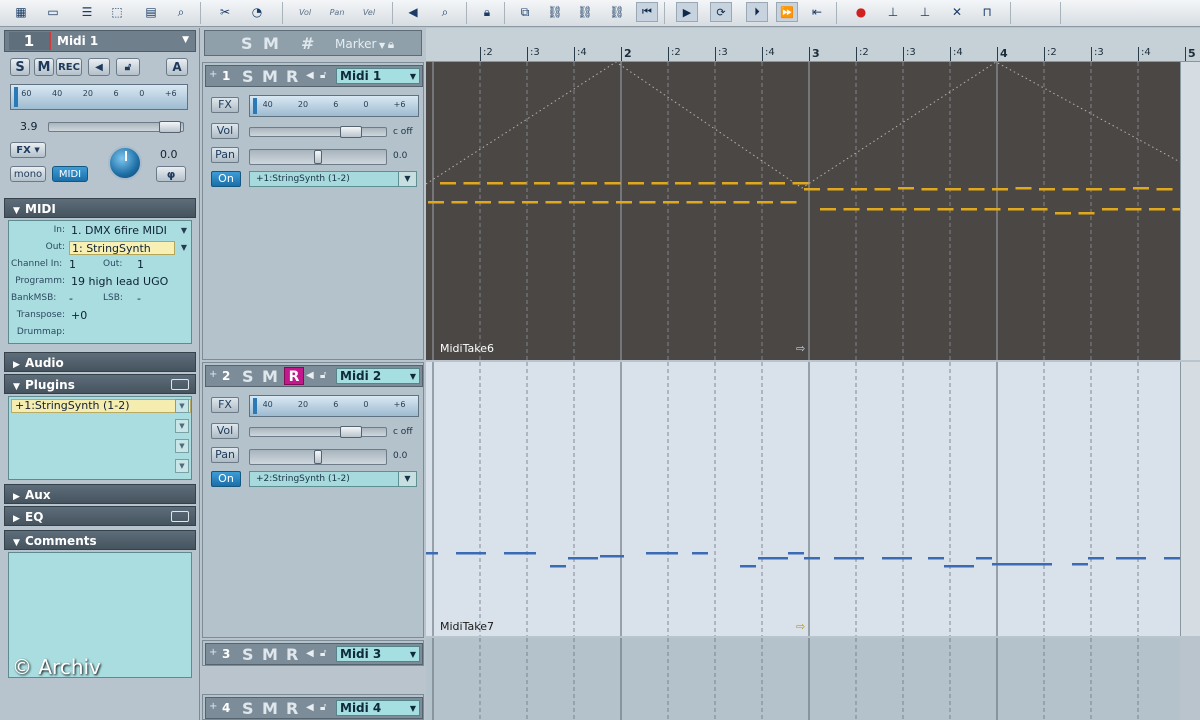  I want to click on track-on-button: On, so click(226, 179).